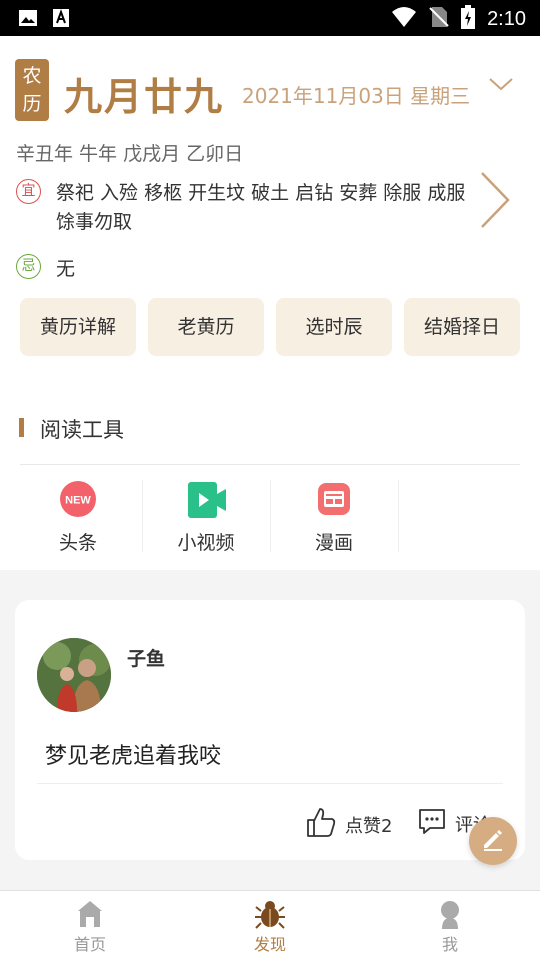  I want to click on ganzhi-date: 辛丑年 牛年 戊戌月 乙卯日, so click(130, 154).